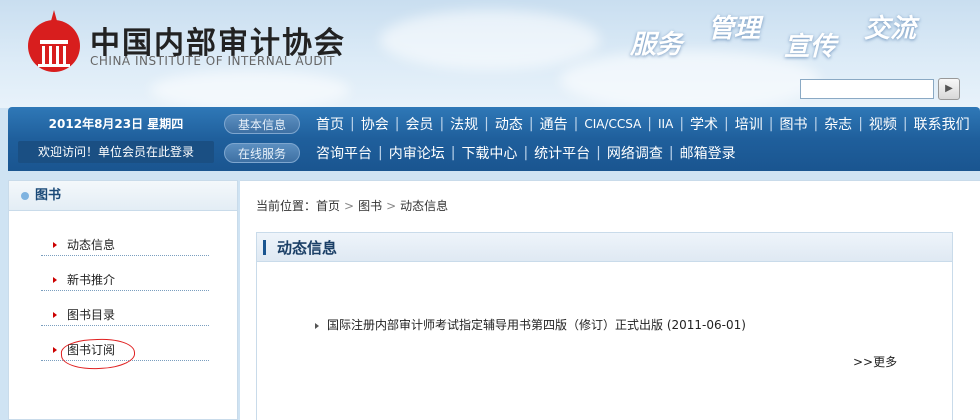 This screenshot has width=980, height=420. I want to click on nav-notices: 通告, so click(554, 124).